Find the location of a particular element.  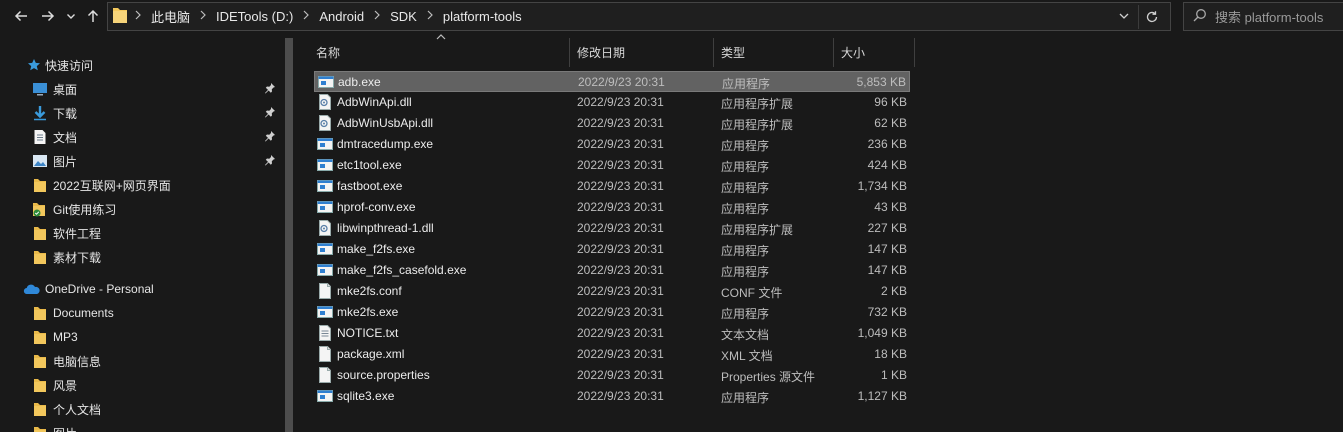

back-button is located at coordinates (21, 16).